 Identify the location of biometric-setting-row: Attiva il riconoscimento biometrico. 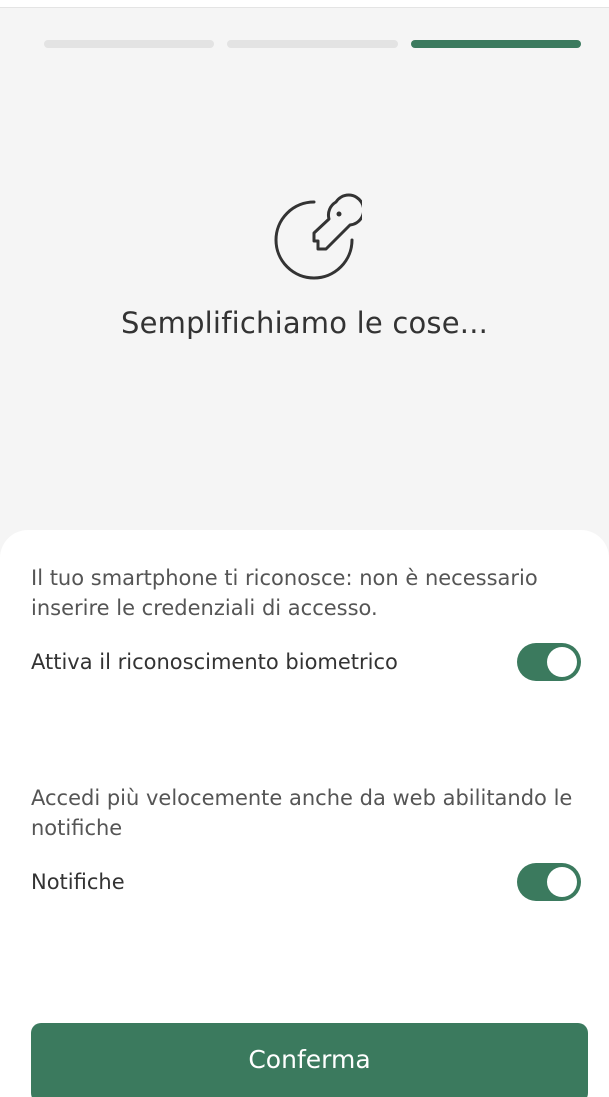
(306, 662).